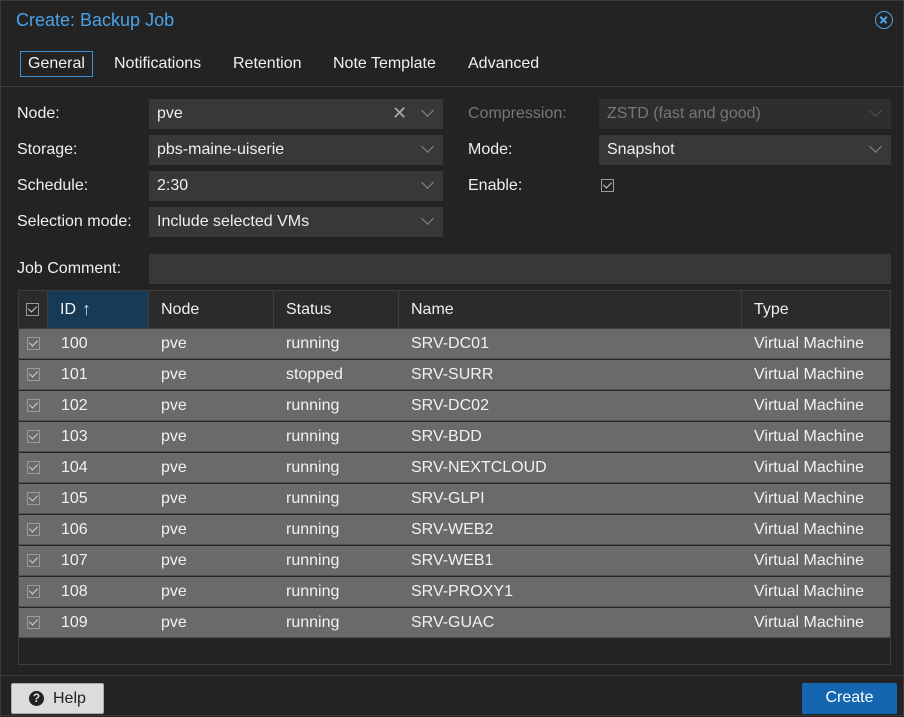 The height and width of the screenshot is (717, 904). Describe the element at coordinates (74, 498) in the screenshot. I see `cell-id: 105` at that location.